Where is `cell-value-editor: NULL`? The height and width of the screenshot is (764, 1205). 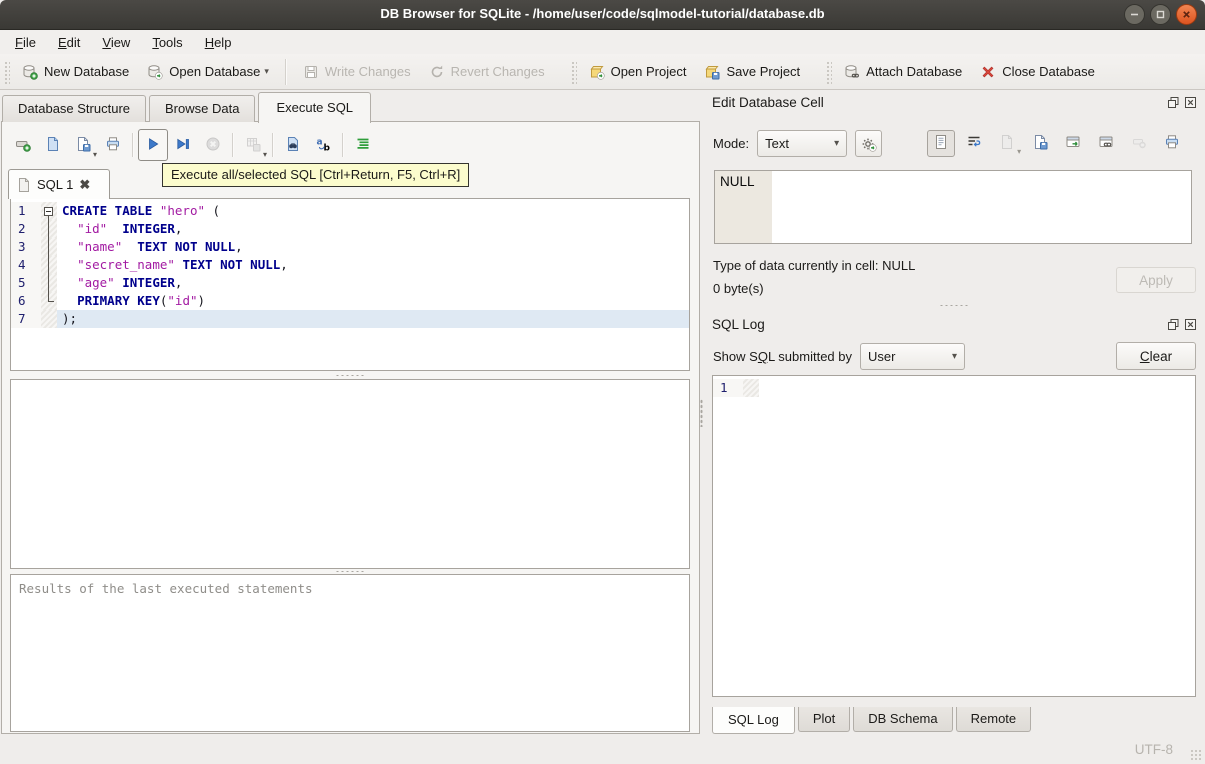
cell-value-editor: NULL is located at coordinates (953, 207).